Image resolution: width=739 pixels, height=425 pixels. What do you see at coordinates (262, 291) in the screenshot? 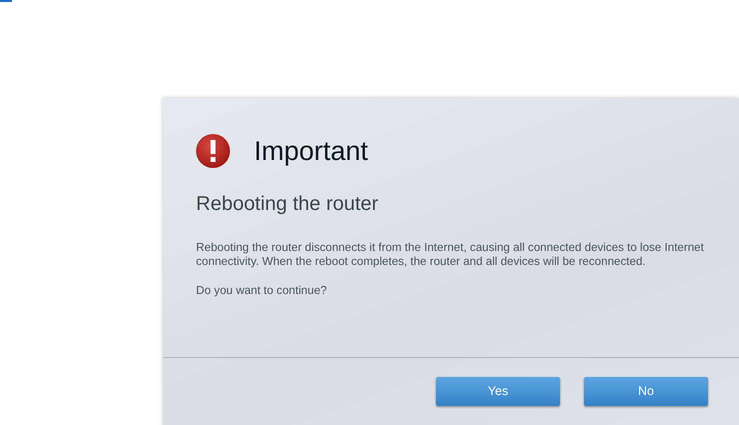
I see `dialog-question: Do you want to continue?` at bounding box center [262, 291].